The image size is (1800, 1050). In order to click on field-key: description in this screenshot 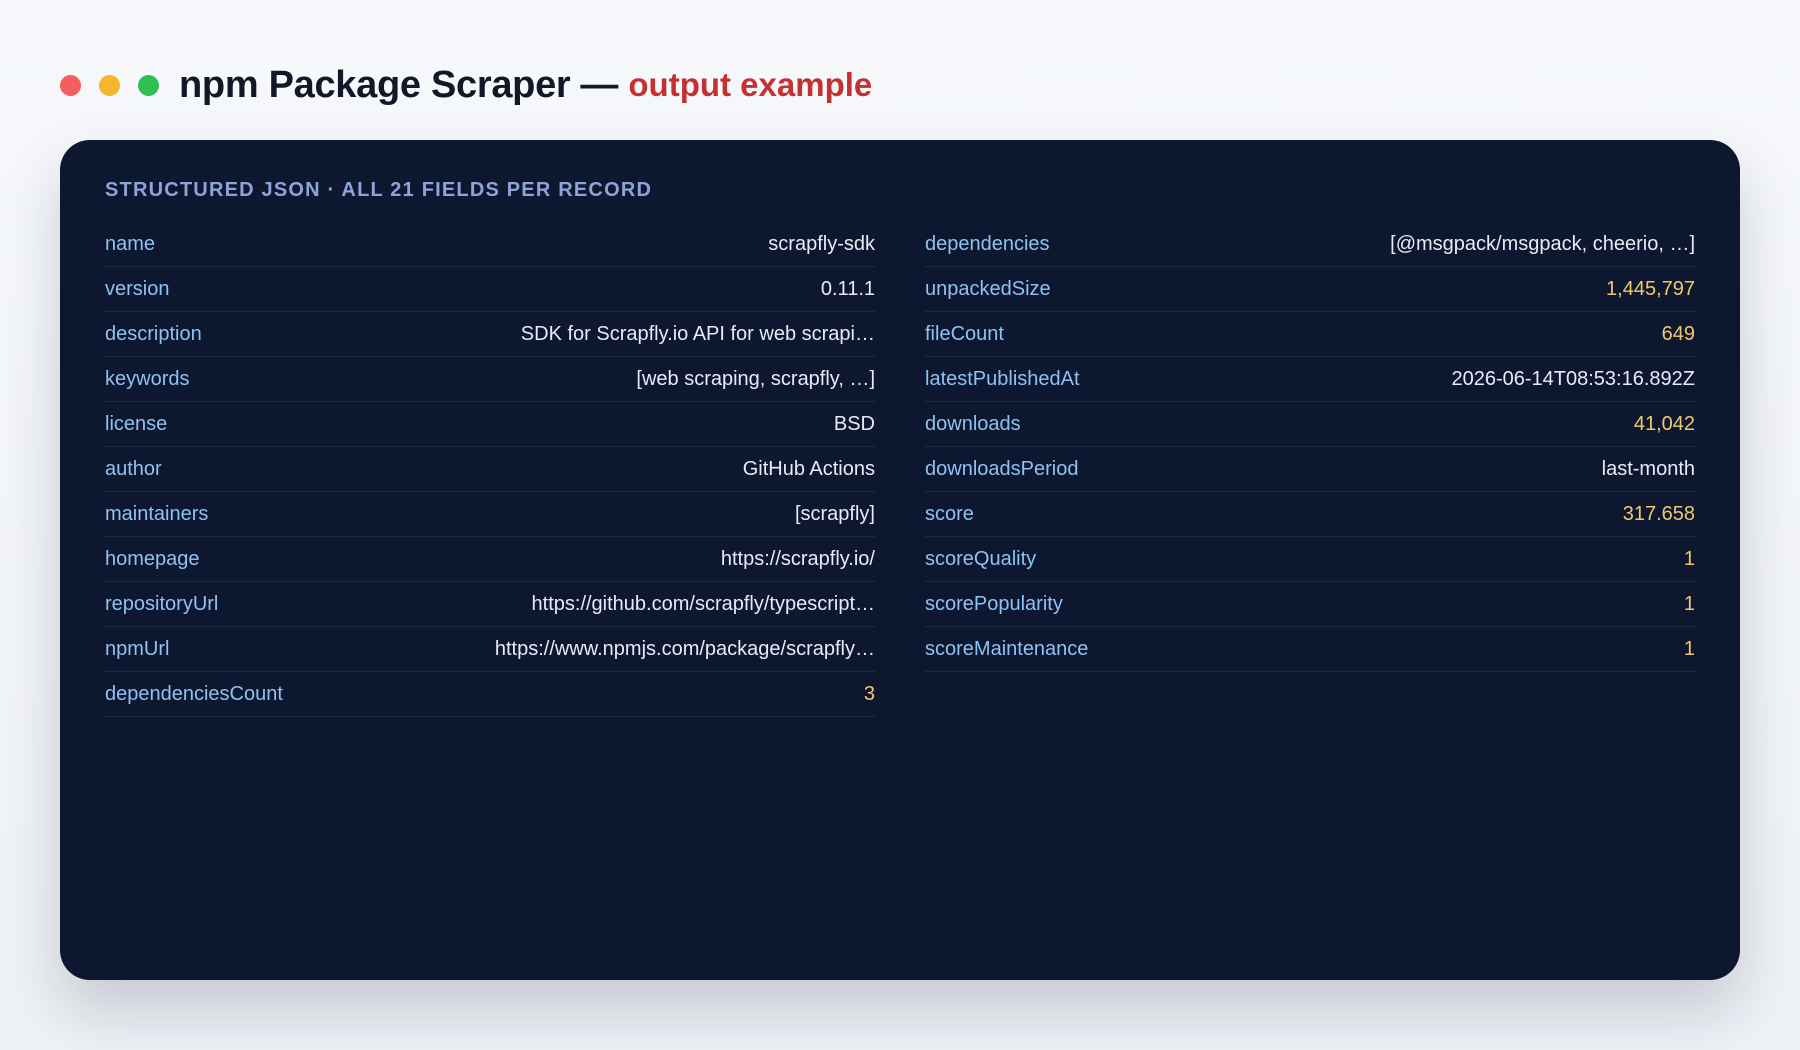, I will do `click(153, 333)`.